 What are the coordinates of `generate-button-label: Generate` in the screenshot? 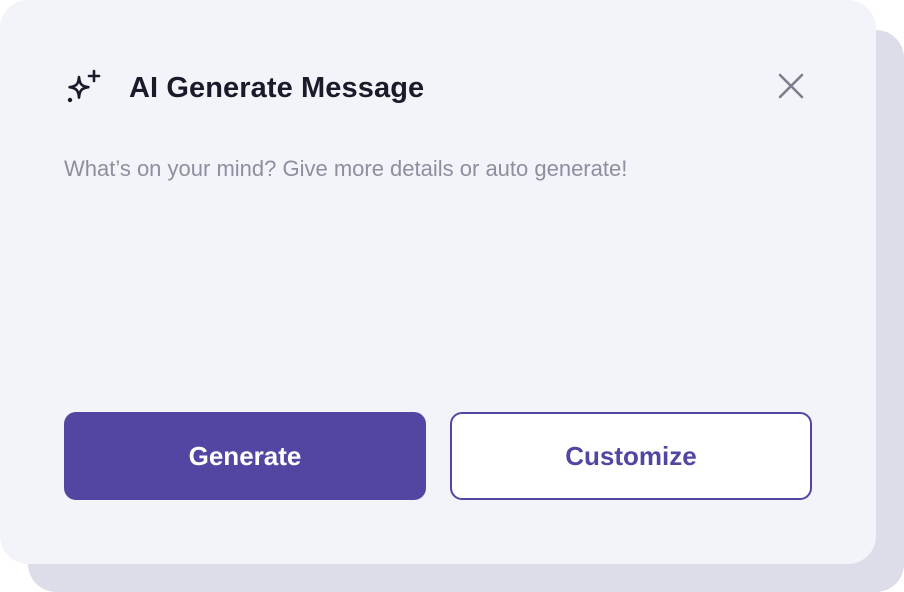 It's located at (245, 455).